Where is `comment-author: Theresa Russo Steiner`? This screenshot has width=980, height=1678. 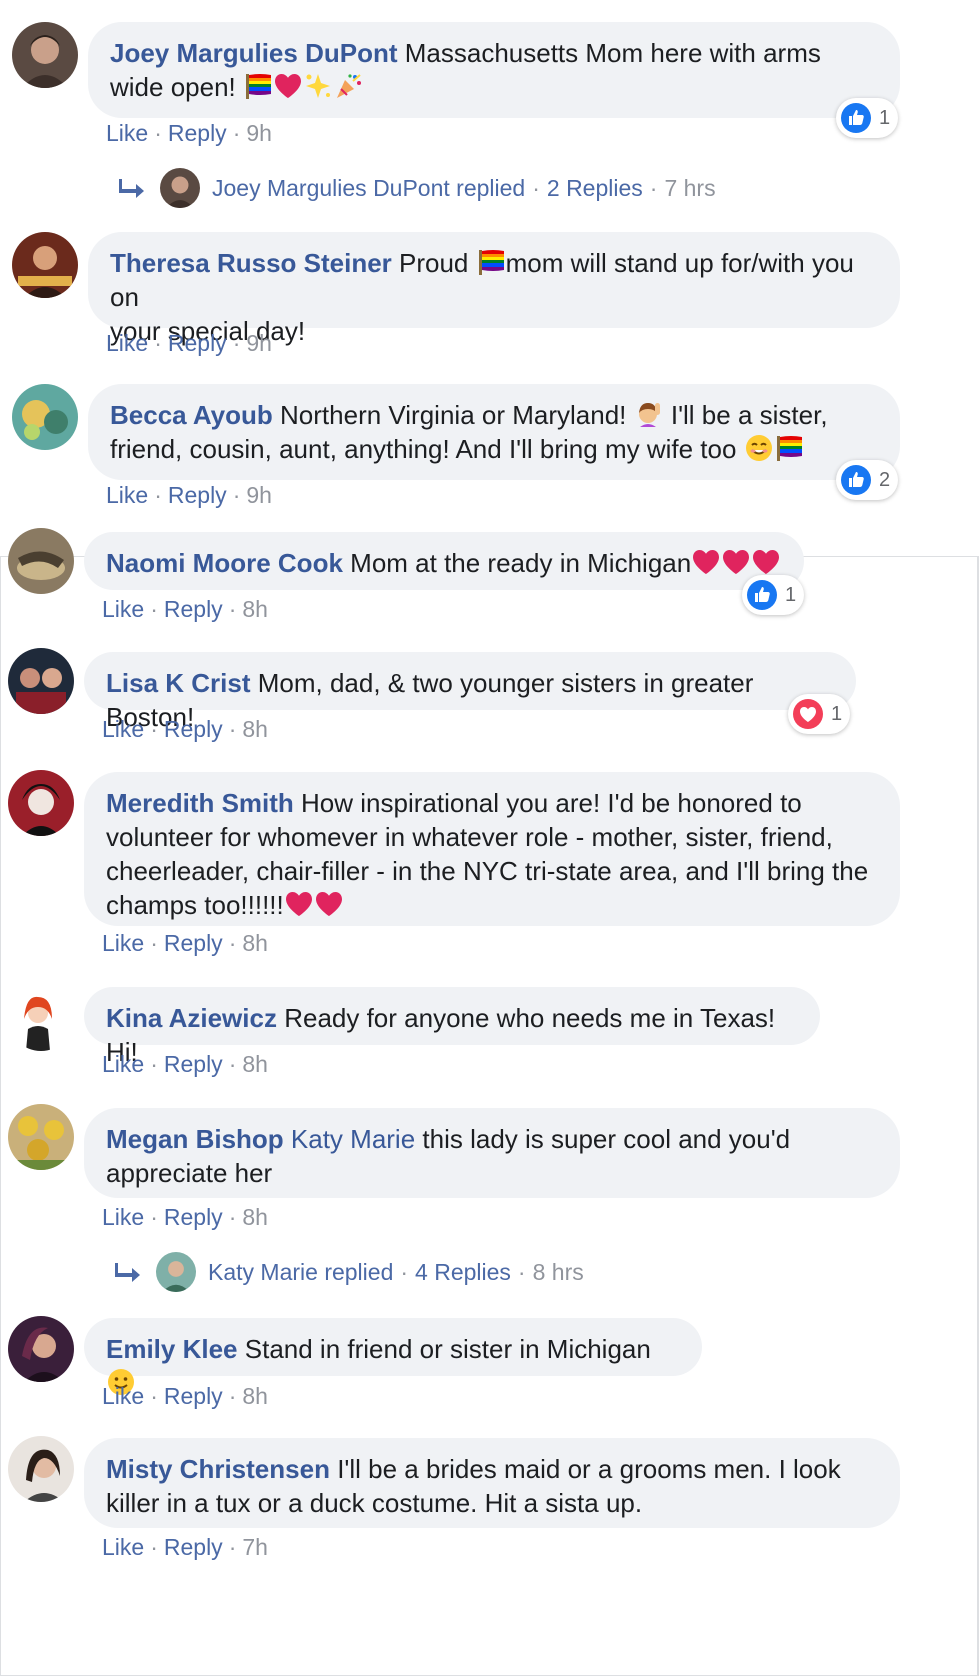 comment-author: Theresa Russo Steiner is located at coordinates (251, 263).